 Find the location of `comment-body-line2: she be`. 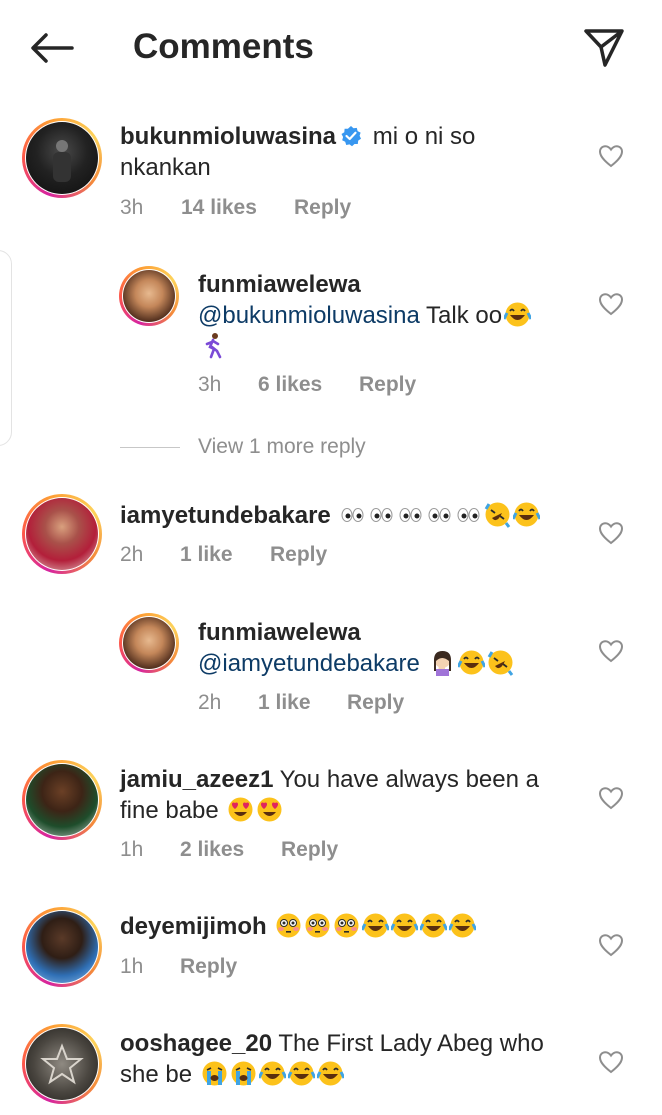

comment-body-line2: she be is located at coordinates (156, 1074).